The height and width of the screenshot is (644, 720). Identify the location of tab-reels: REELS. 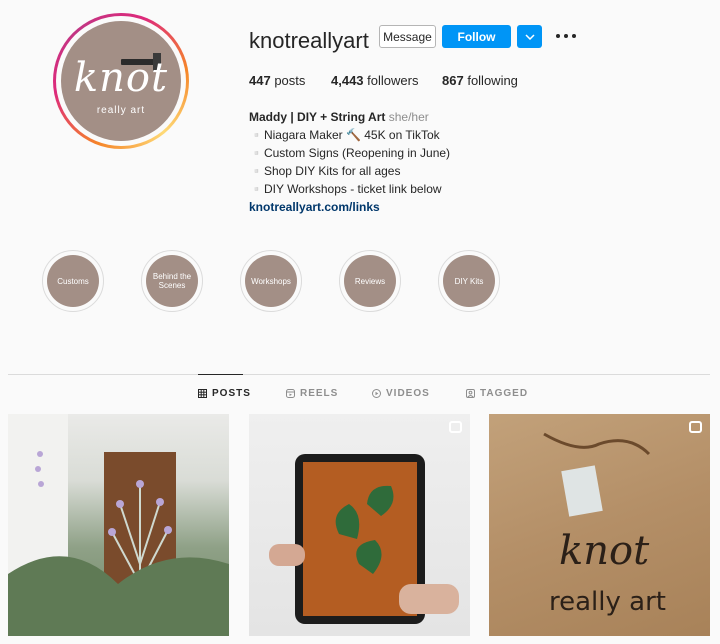
(312, 393).